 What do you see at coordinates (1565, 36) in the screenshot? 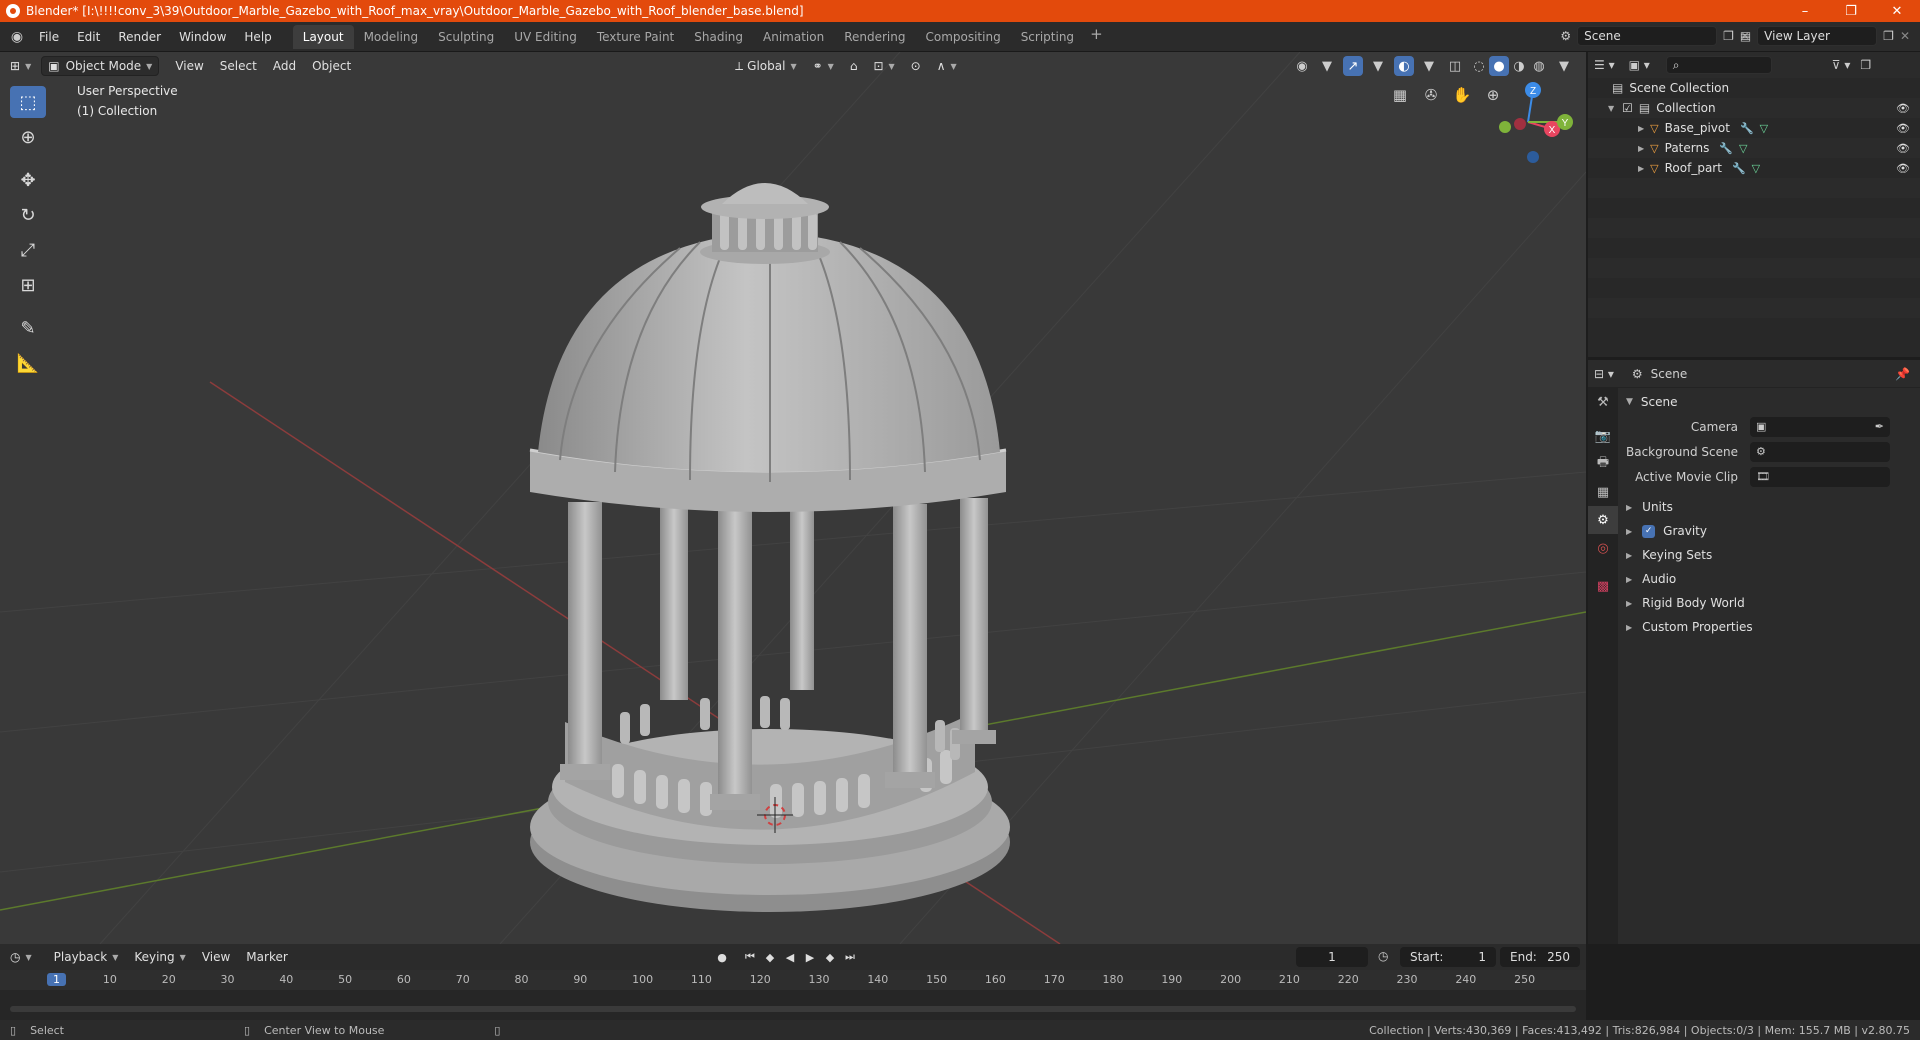
I see `scene-icon: ⚙` at bounding box center [1565, 36].